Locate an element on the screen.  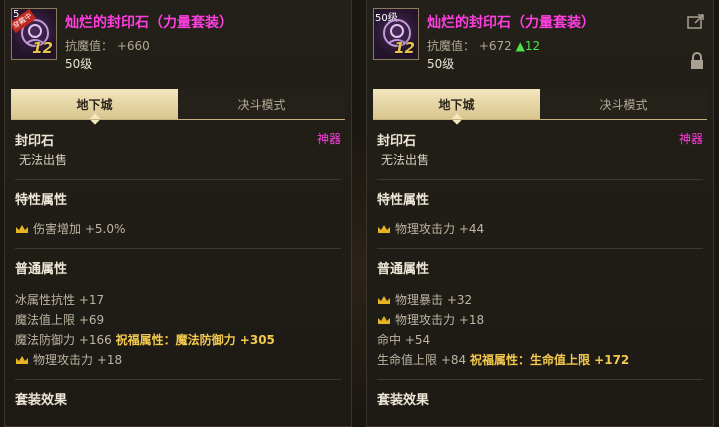
share-icon is located at coordinates (696, 24).